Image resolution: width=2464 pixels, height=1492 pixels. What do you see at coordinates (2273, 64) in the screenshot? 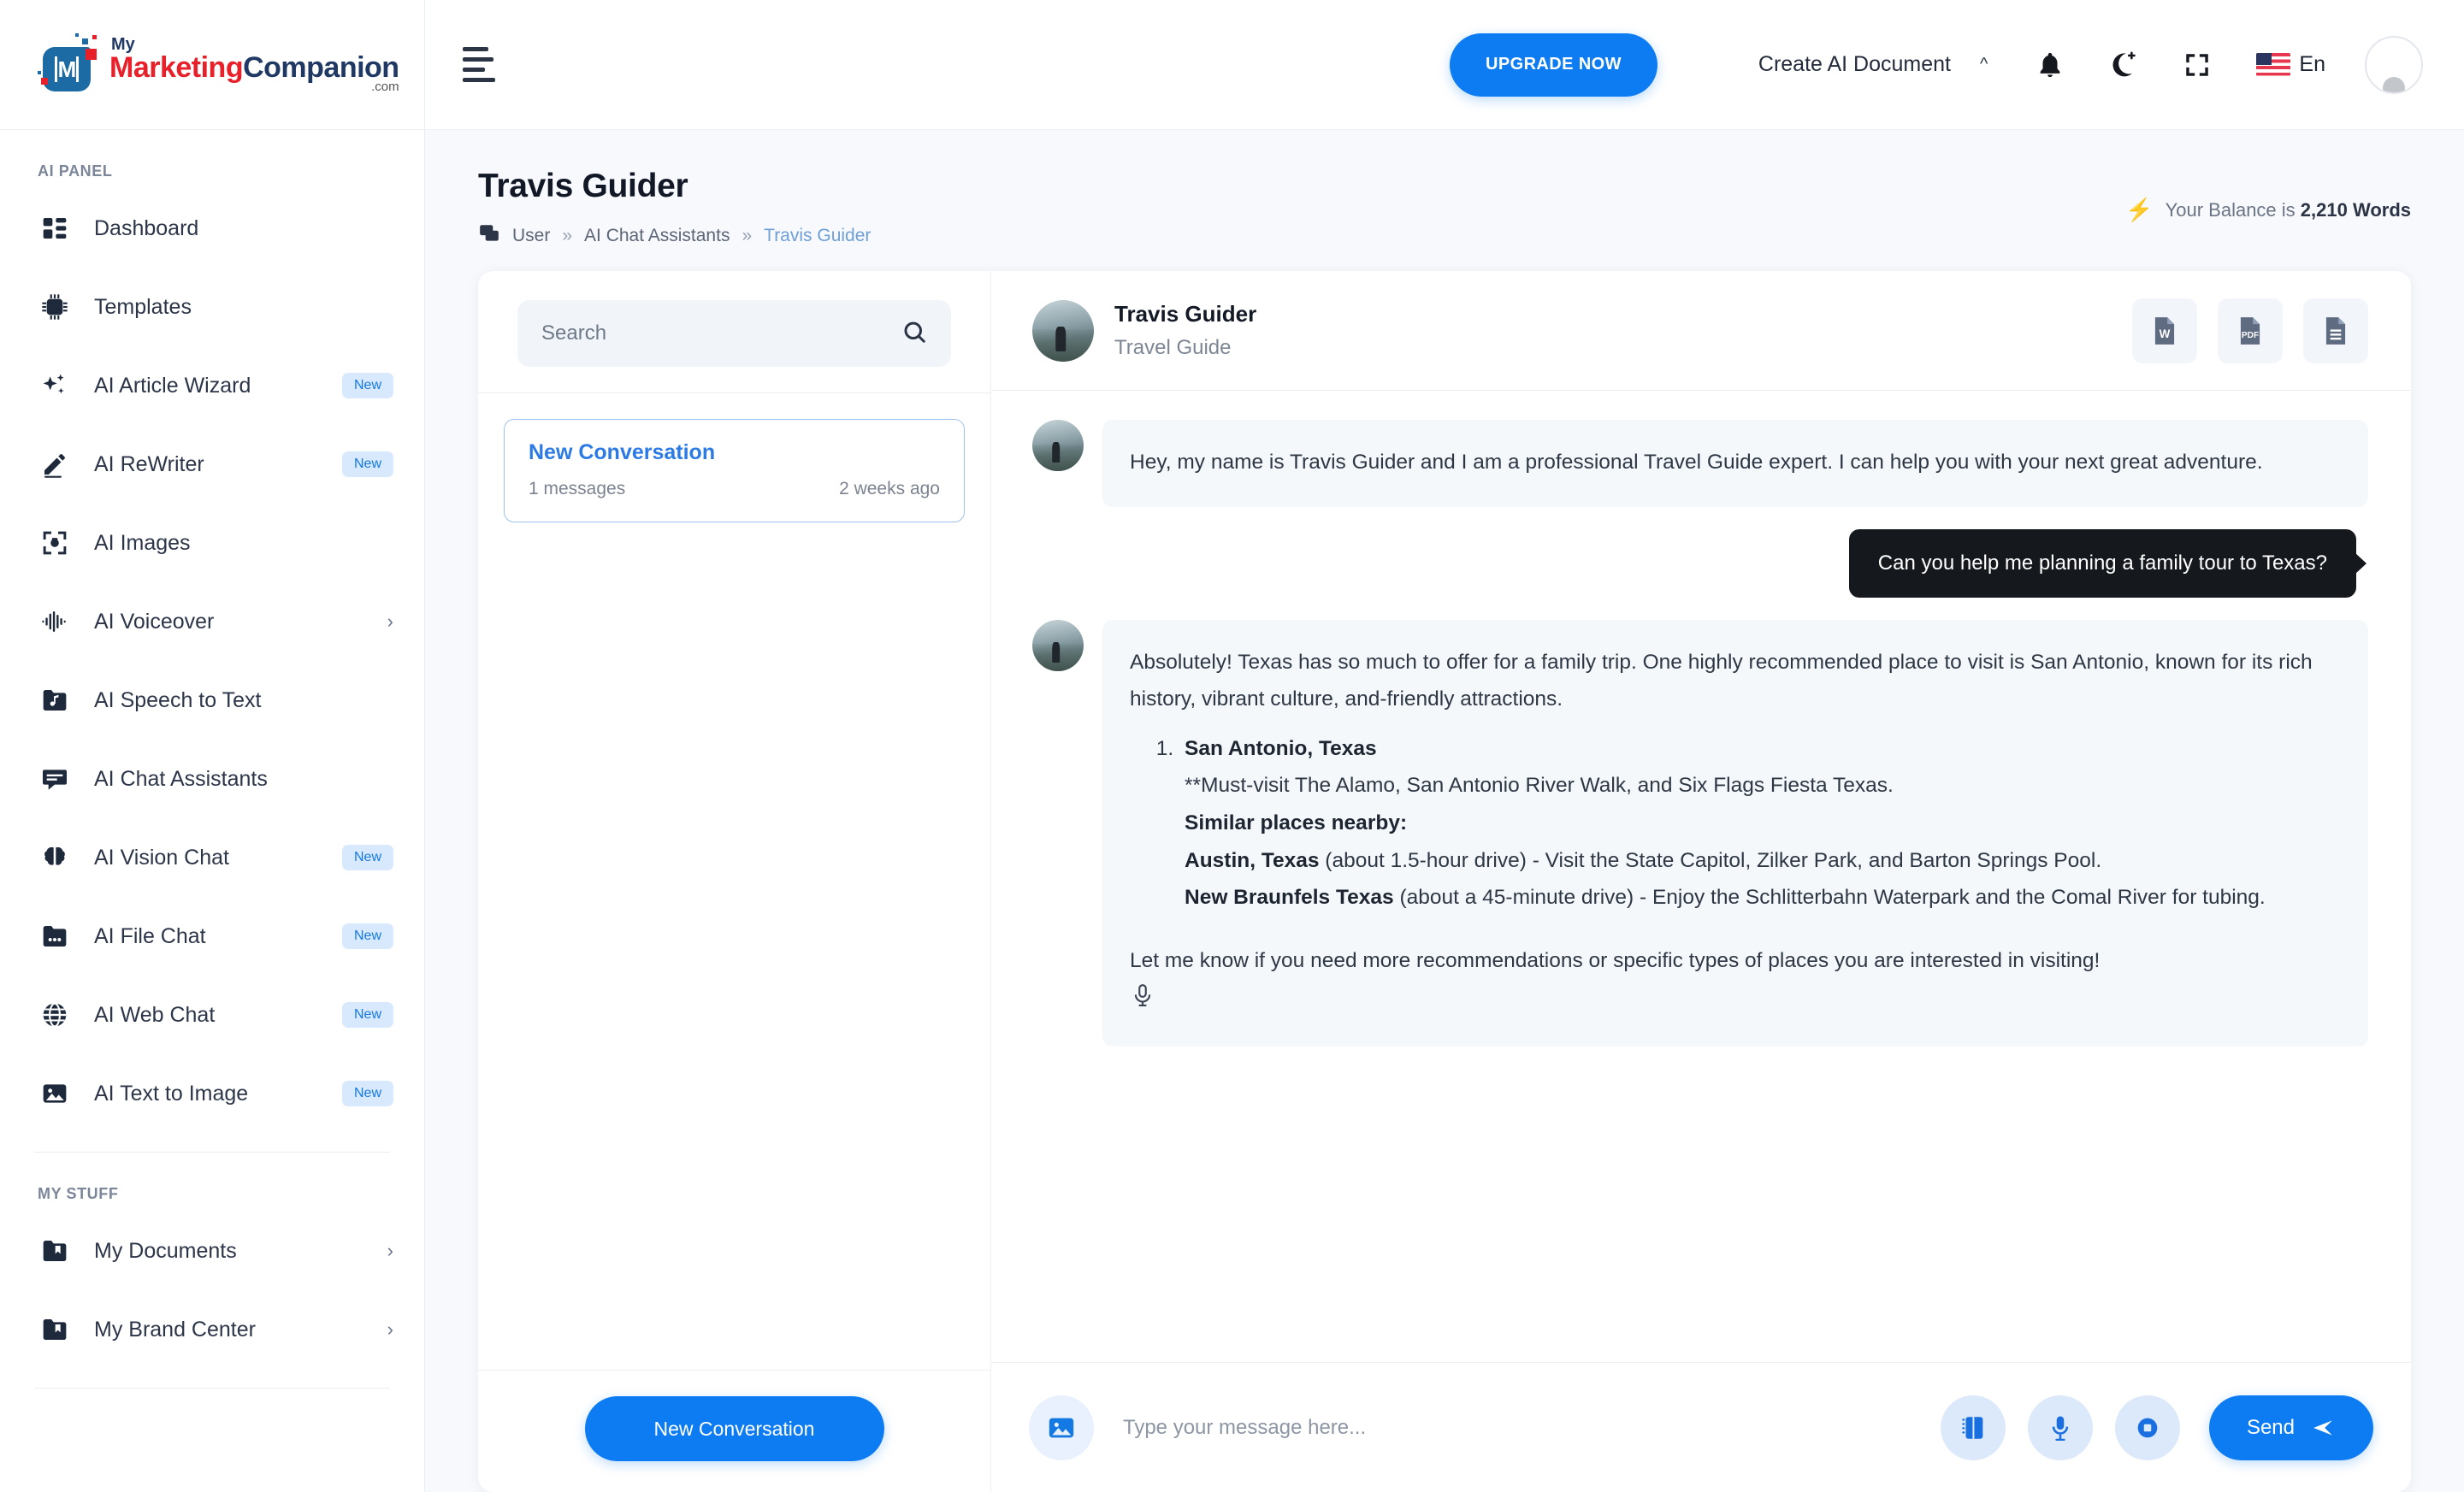
I see `us-flag-icon` at bounding box center [2273, 64].